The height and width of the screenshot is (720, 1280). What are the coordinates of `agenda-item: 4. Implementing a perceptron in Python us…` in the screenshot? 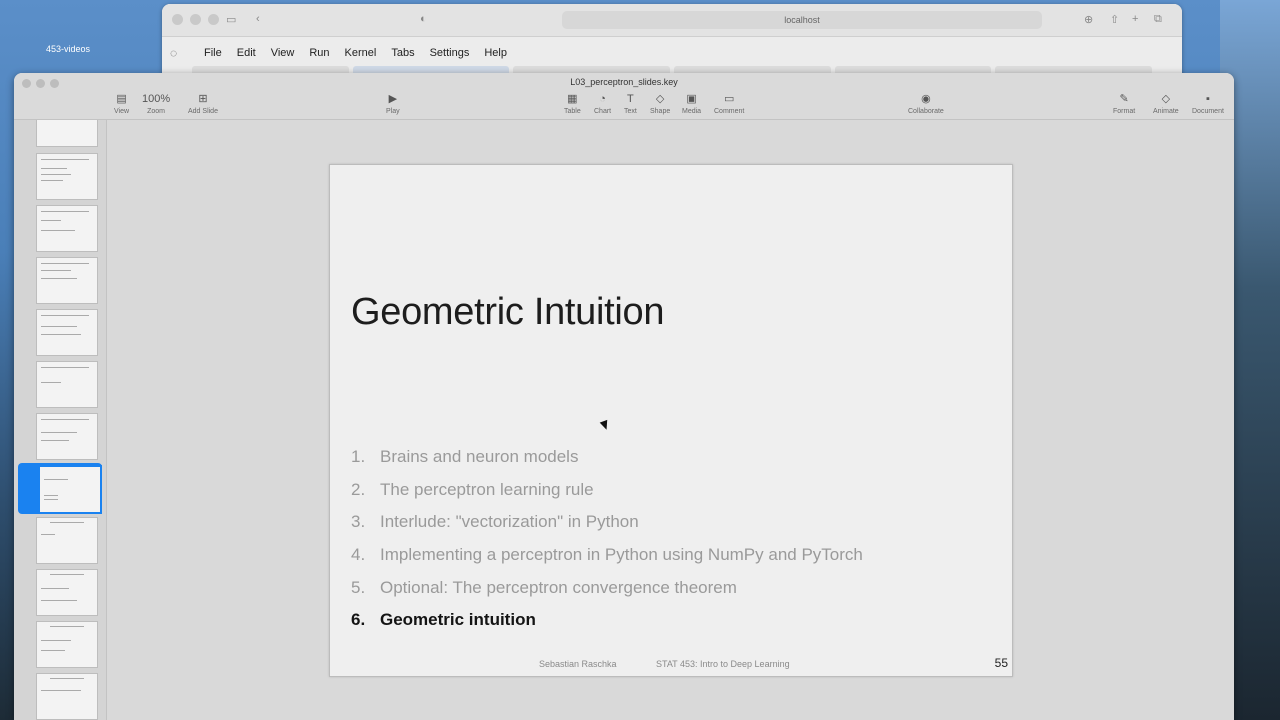 It's located at (607, 555).